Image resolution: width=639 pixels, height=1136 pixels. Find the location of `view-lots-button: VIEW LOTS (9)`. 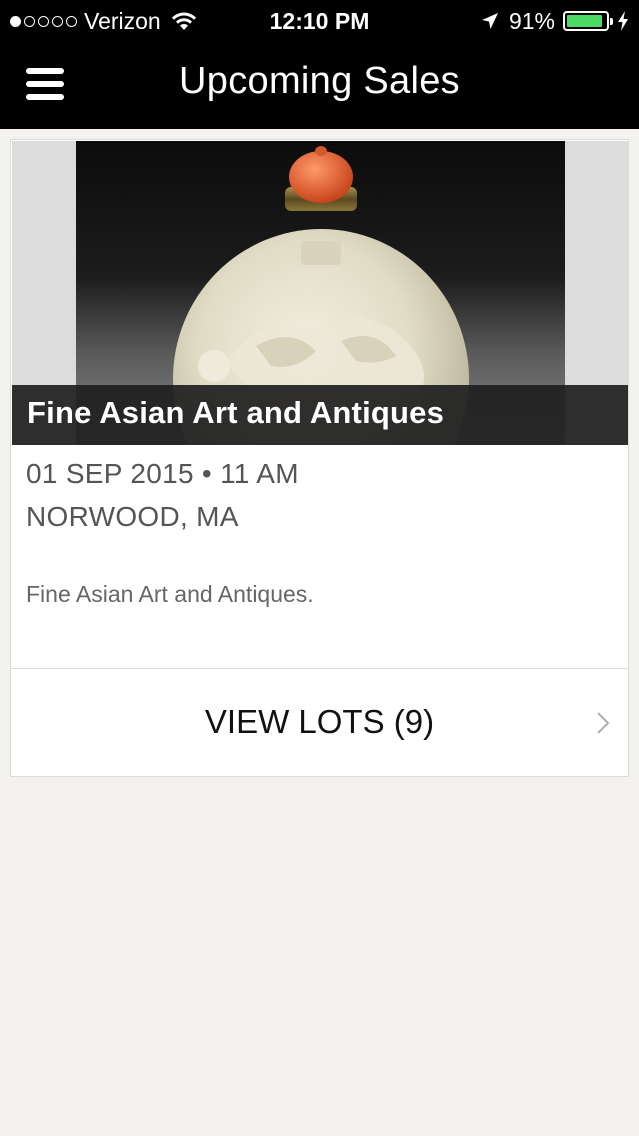

view-lots-button: VIEW LOTS (9) is located at coordinates (319, 722).